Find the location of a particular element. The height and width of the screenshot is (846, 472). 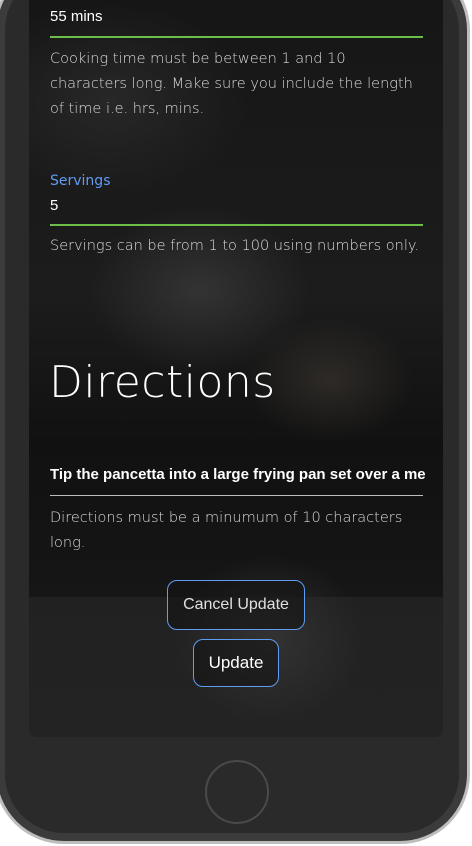

cooking-time-underline is located at coordinates (236, 37).